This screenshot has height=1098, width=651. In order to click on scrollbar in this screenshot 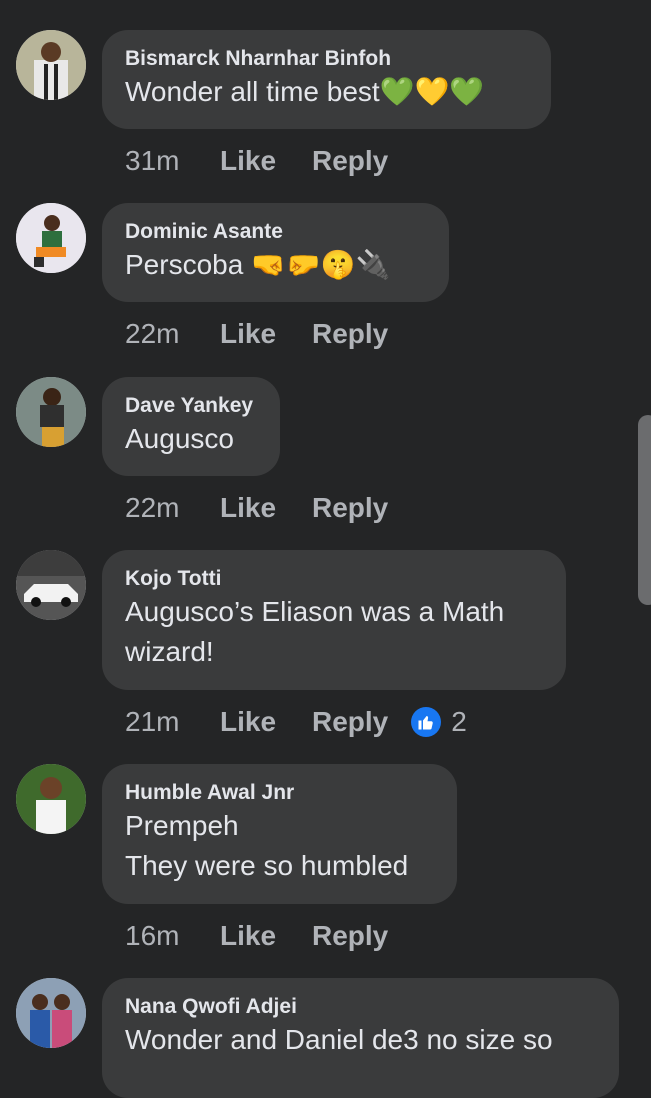, I will do `click(644, 510)`.